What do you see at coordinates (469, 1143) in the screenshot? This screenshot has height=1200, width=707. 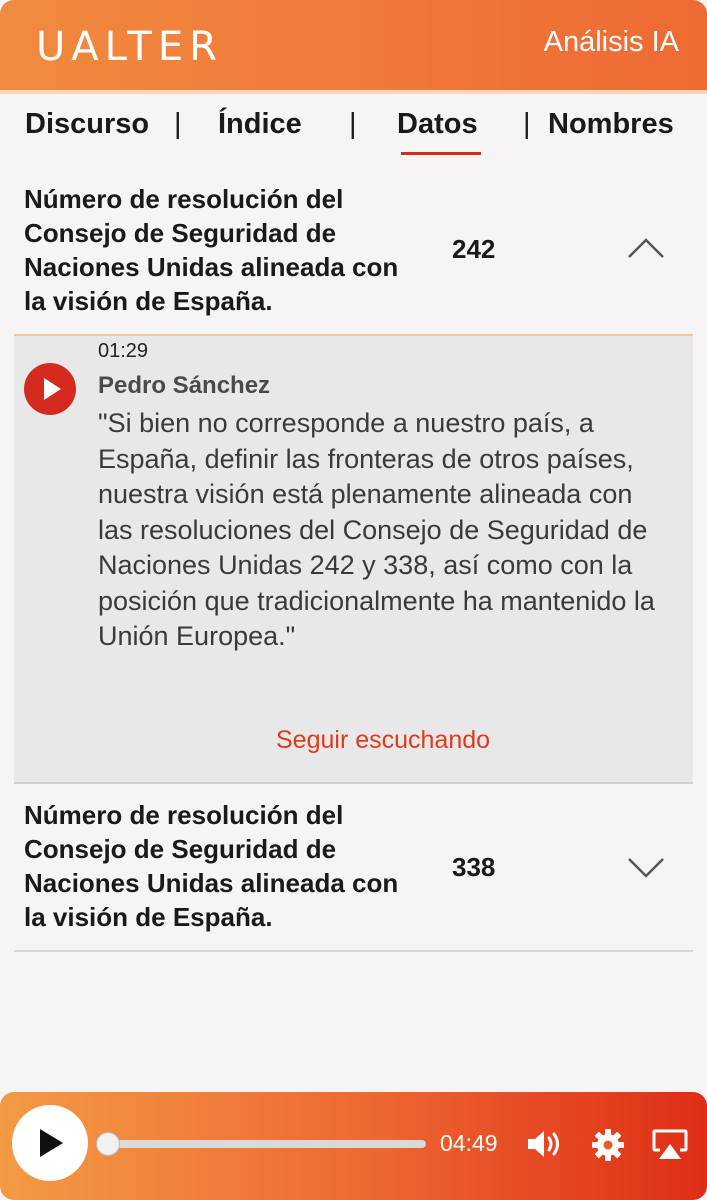 I see `duration-label: 04:49` at bounding box center [469, 1143].